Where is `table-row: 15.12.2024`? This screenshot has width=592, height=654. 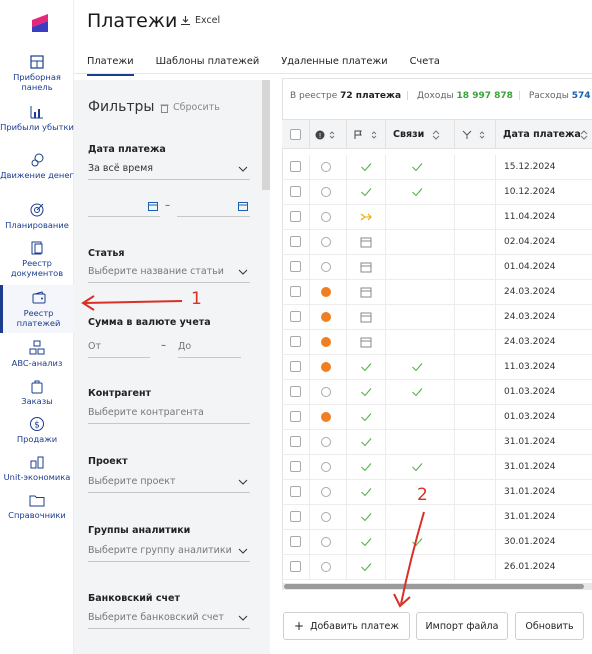 table-row: 15.12.2024 is located at coordinates (437, 167).